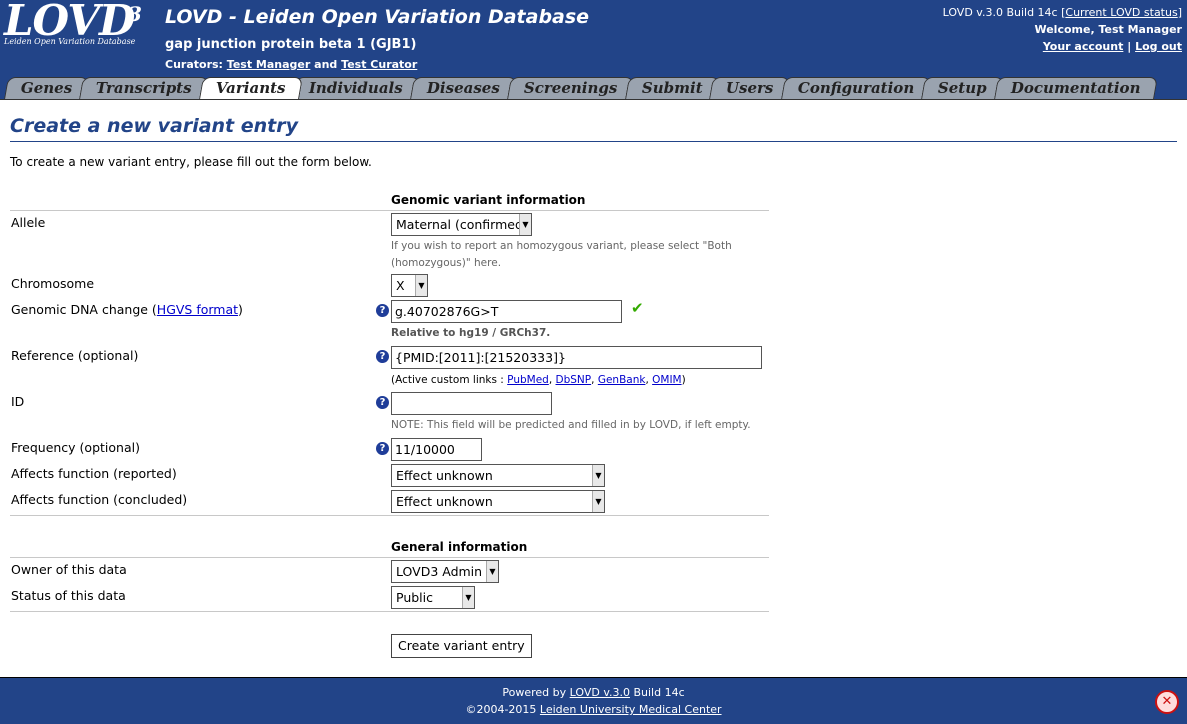 This screenshot has height=724, width=1187. What do you see at coordinates (75, 447) in the screenshot?
I see `frequency-label: Frequency (optional)` at bounding box center [75, 447].